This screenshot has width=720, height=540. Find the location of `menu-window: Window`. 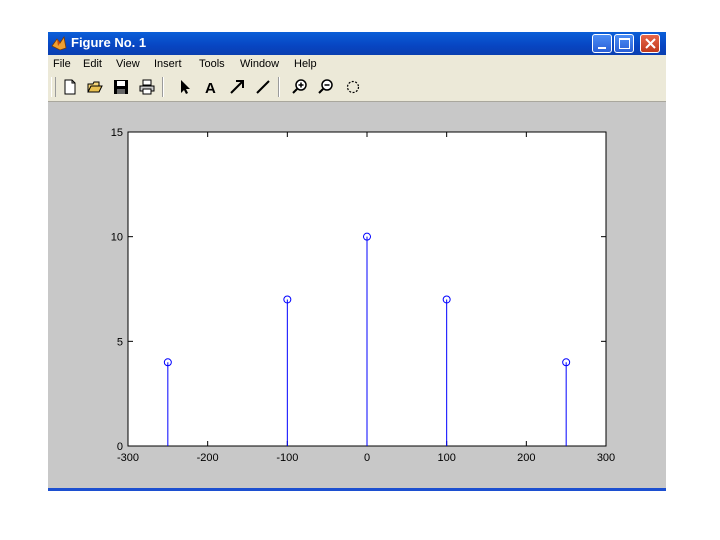

menu-window: Window is located at coordinates (259, 64).